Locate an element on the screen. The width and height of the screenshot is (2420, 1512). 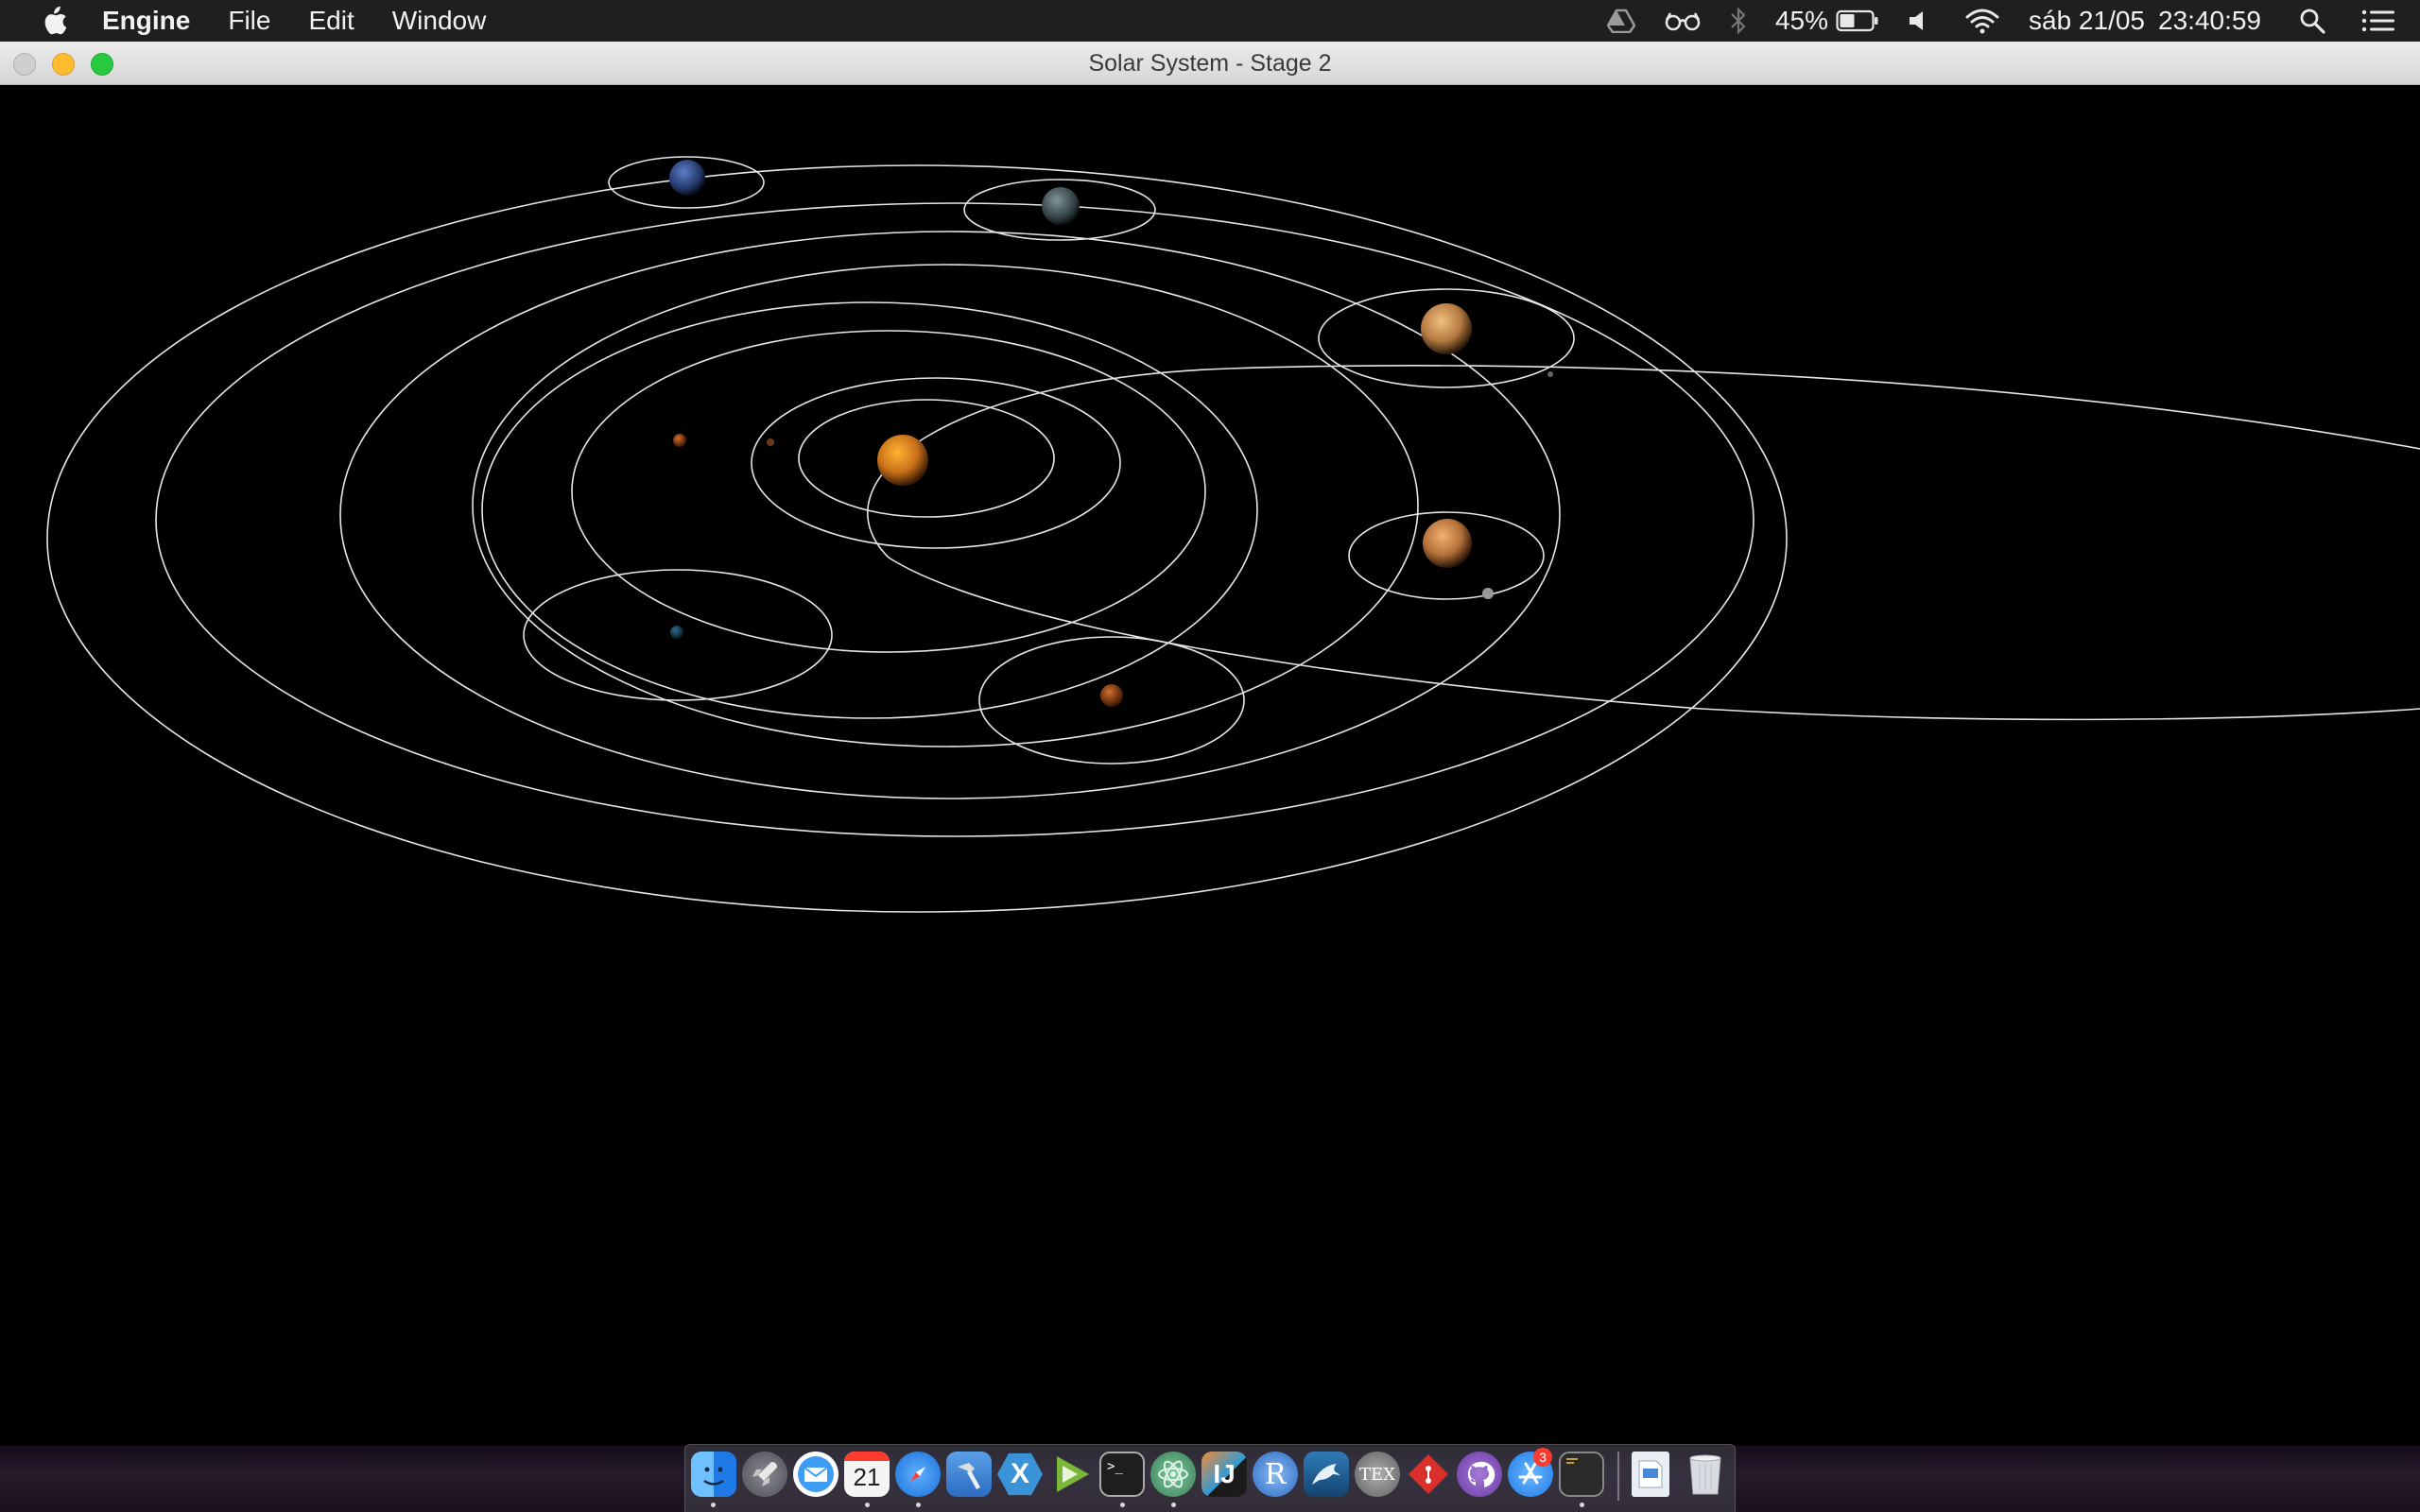
jupiter is located at coordinates (1446, 328).